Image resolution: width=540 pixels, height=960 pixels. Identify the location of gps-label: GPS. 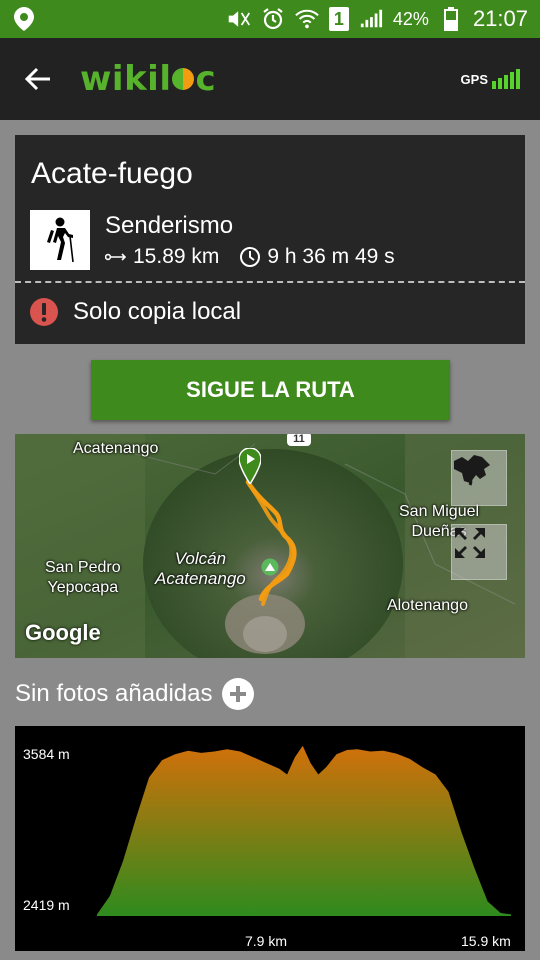
(474, 79).